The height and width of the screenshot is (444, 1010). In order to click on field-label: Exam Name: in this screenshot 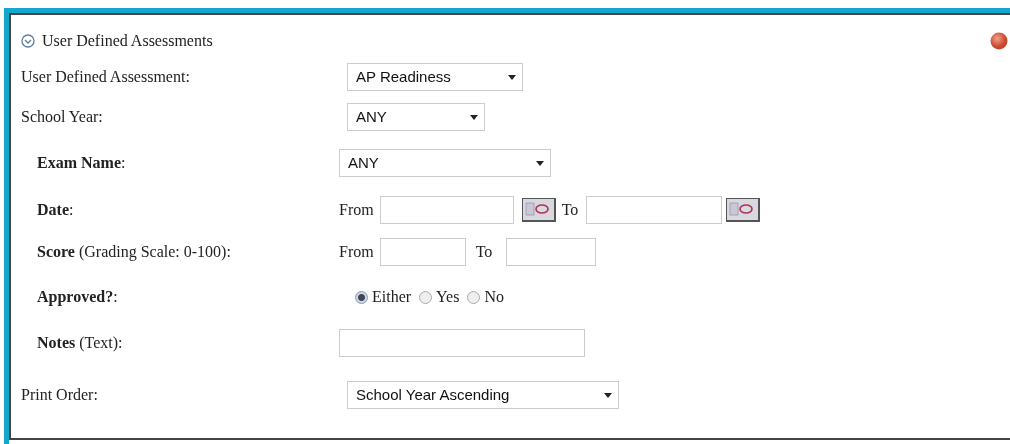, I will do `click(82, 163)`.